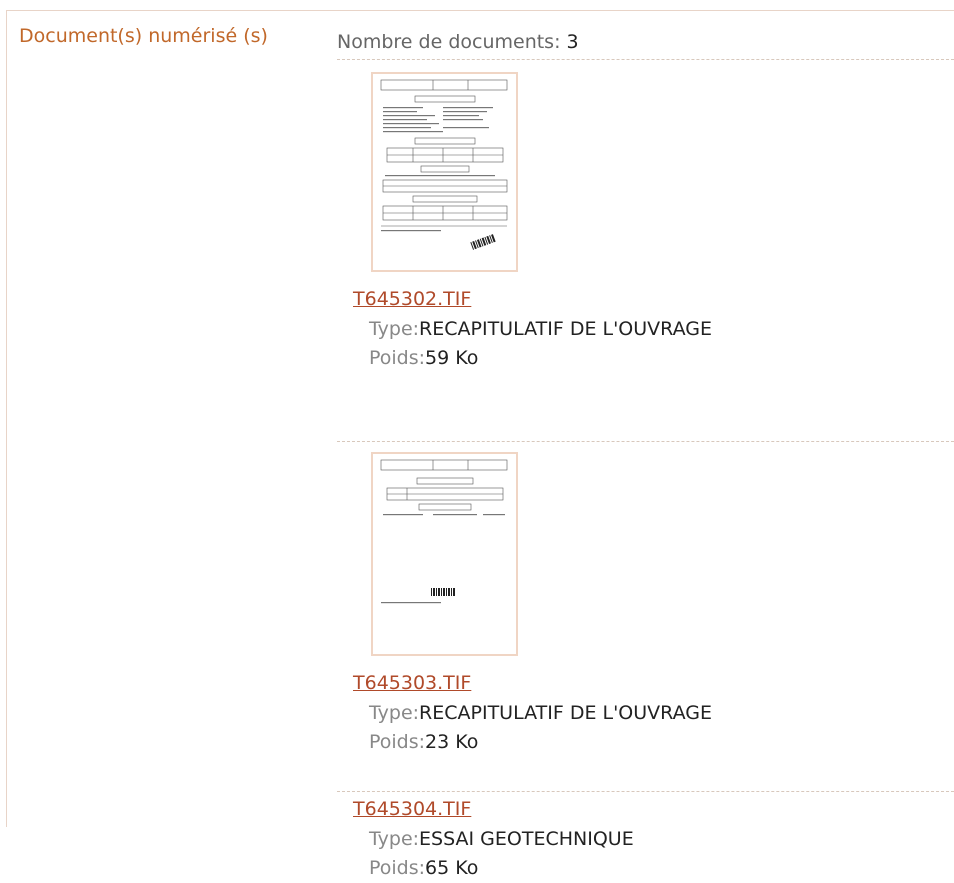 This screenshot has width=954, height=883. Describe the element at coordinates (661, 868) in the screenshot. I see `document-weight-row: Poids:65 Ko` at that location.